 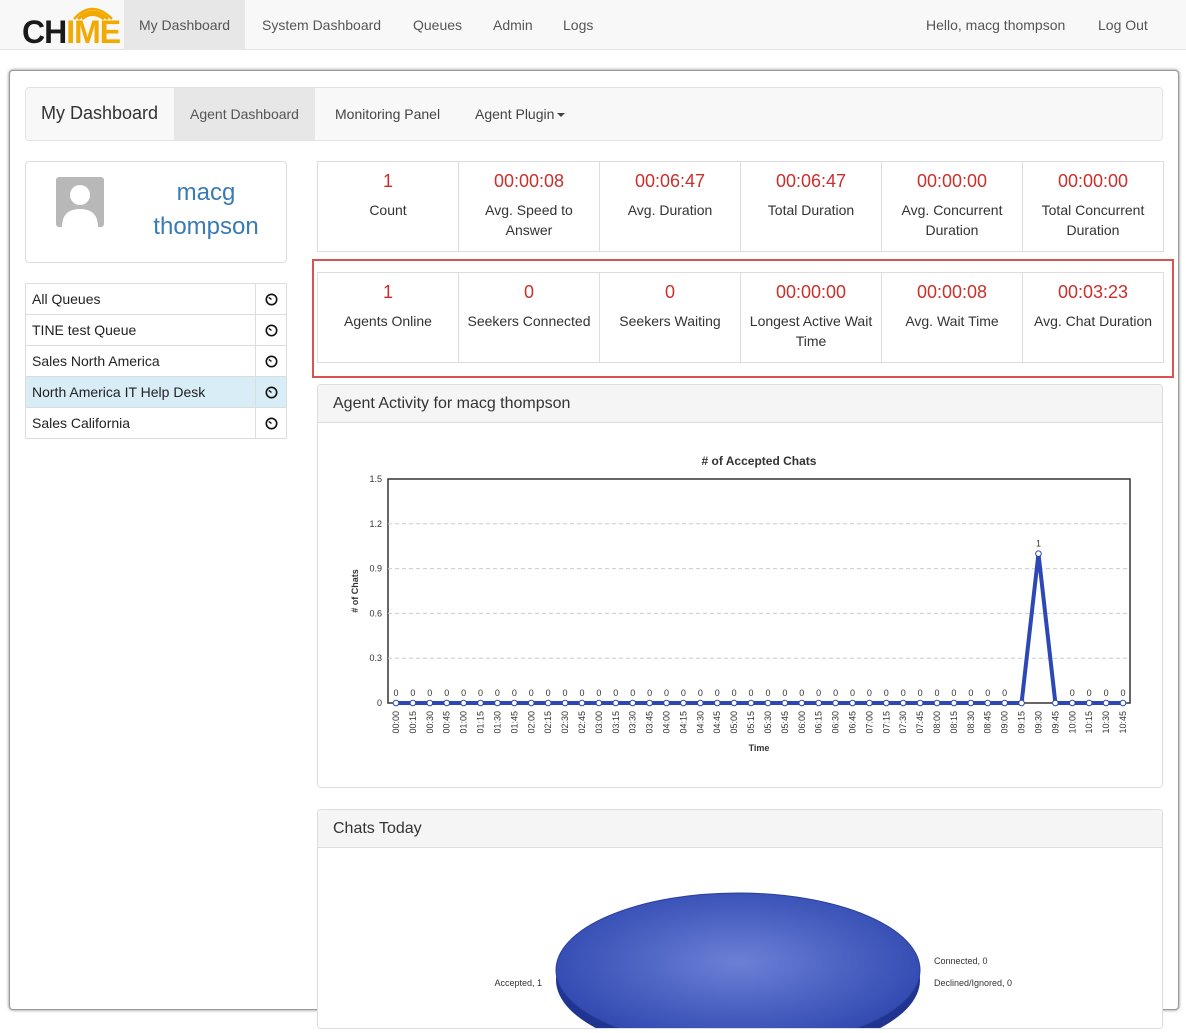 What do you see at coordinates (388, 210) in the screenshot?
I see `stat-label: Count` at bounding box center [388, 210].